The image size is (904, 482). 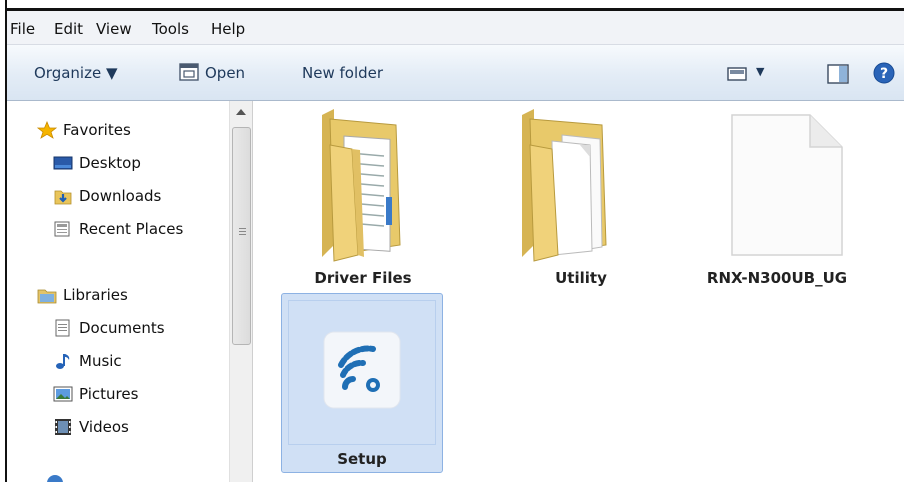 I want to click on preview-pane-icon, so click(x=838, y=74).